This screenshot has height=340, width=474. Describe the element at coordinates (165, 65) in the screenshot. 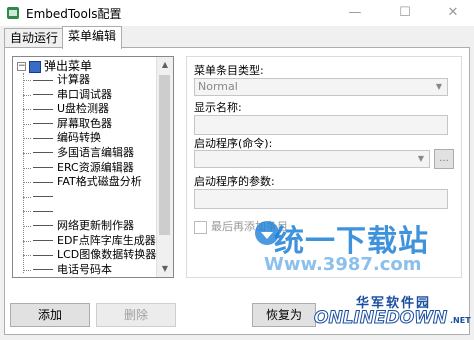

I see `scroll-up-icon: ▲` at that location.